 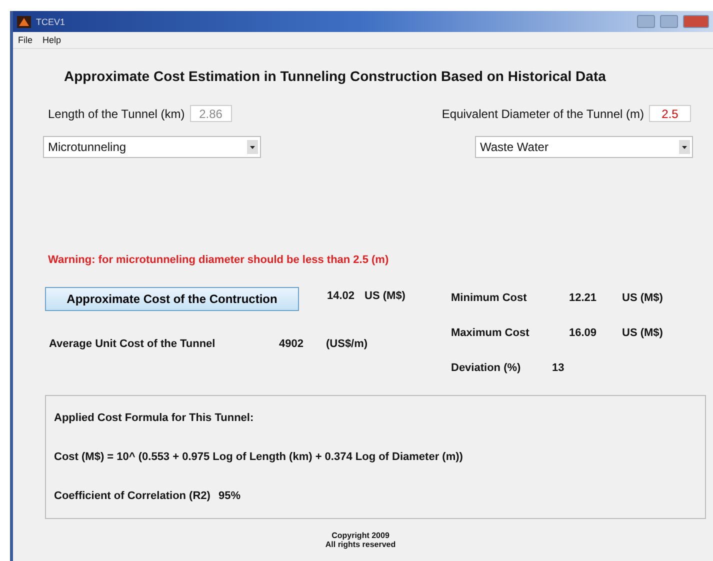 What do you see at coordinates (696, 21) in the screenshot?
I see `close-button` at bounding box center [696, 21].